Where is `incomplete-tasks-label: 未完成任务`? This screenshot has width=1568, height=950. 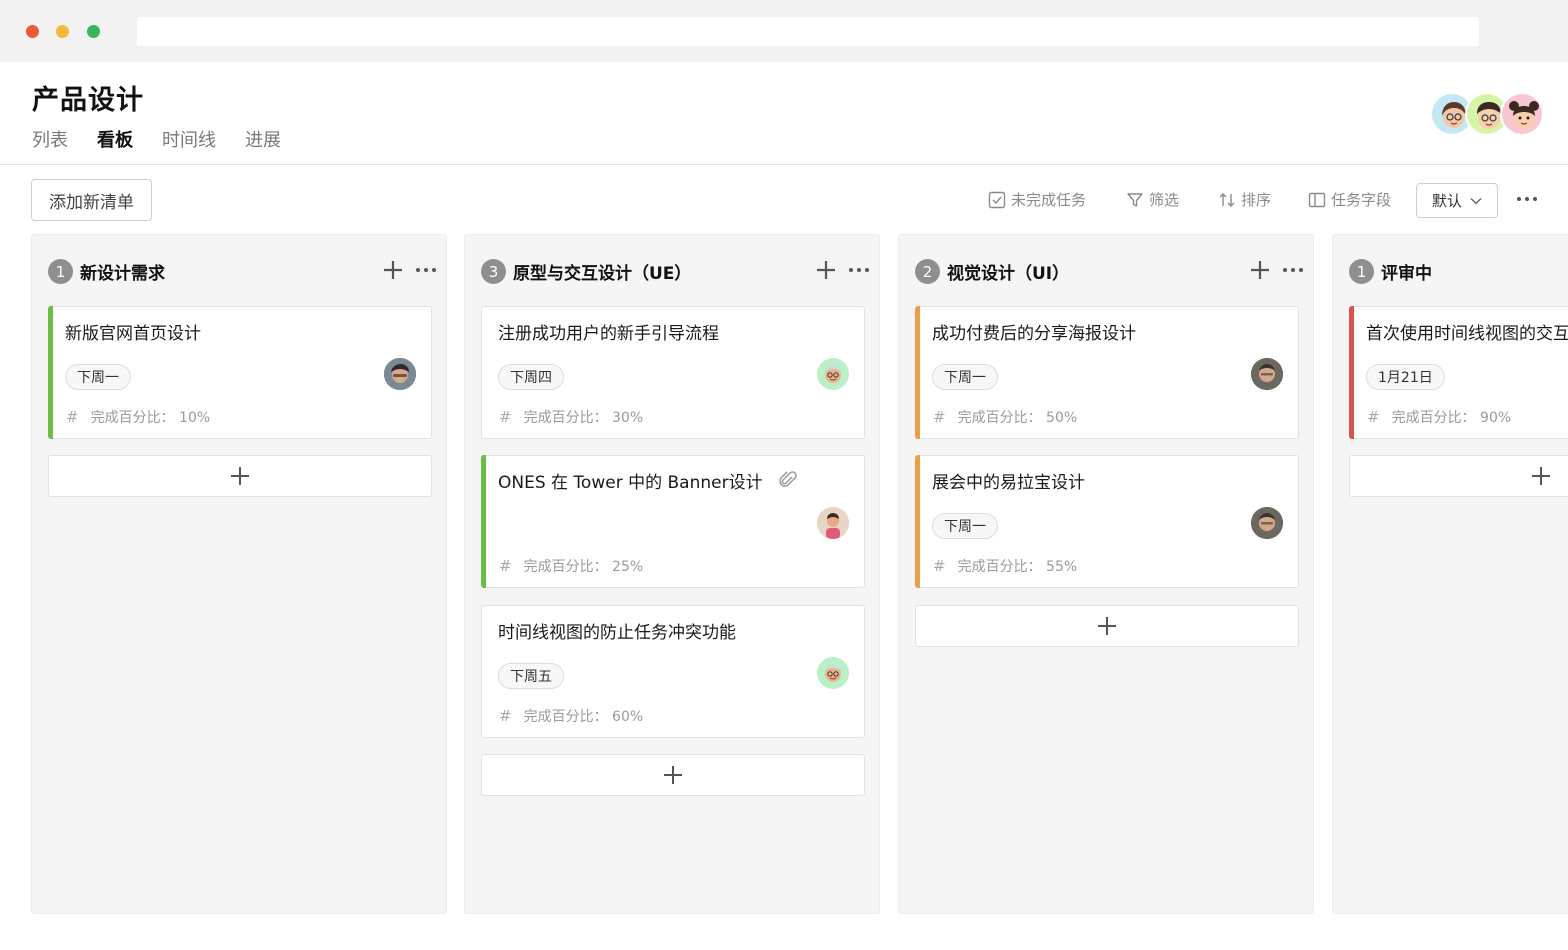 incomplete-tasks-label: 未完成任务 is located at coordinates (1049, 200).